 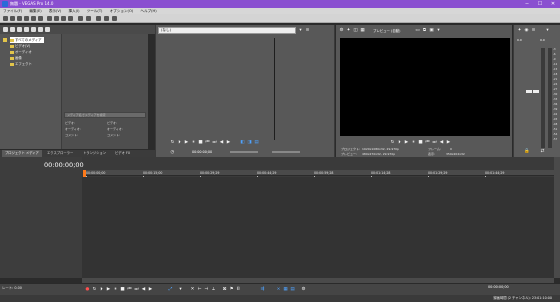 I want to click on stop-icon: ■, so click(x=122, y=289).